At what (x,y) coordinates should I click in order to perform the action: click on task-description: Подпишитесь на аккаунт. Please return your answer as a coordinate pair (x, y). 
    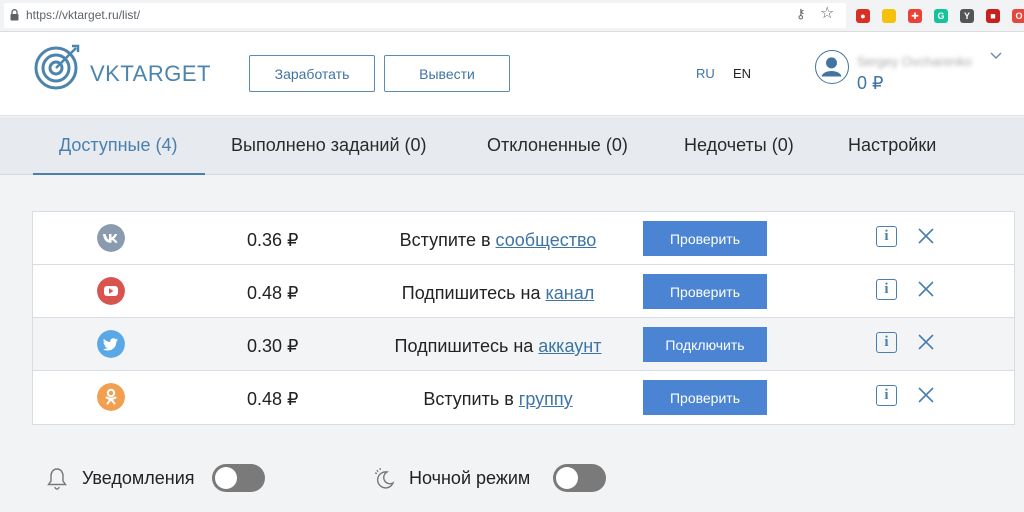
    Looking at the image, I should click on (498, 346).